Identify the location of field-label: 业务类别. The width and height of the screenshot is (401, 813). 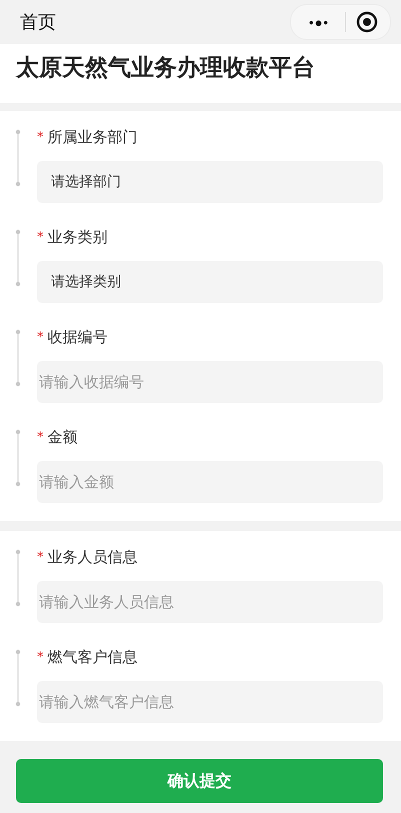
(78, 237).